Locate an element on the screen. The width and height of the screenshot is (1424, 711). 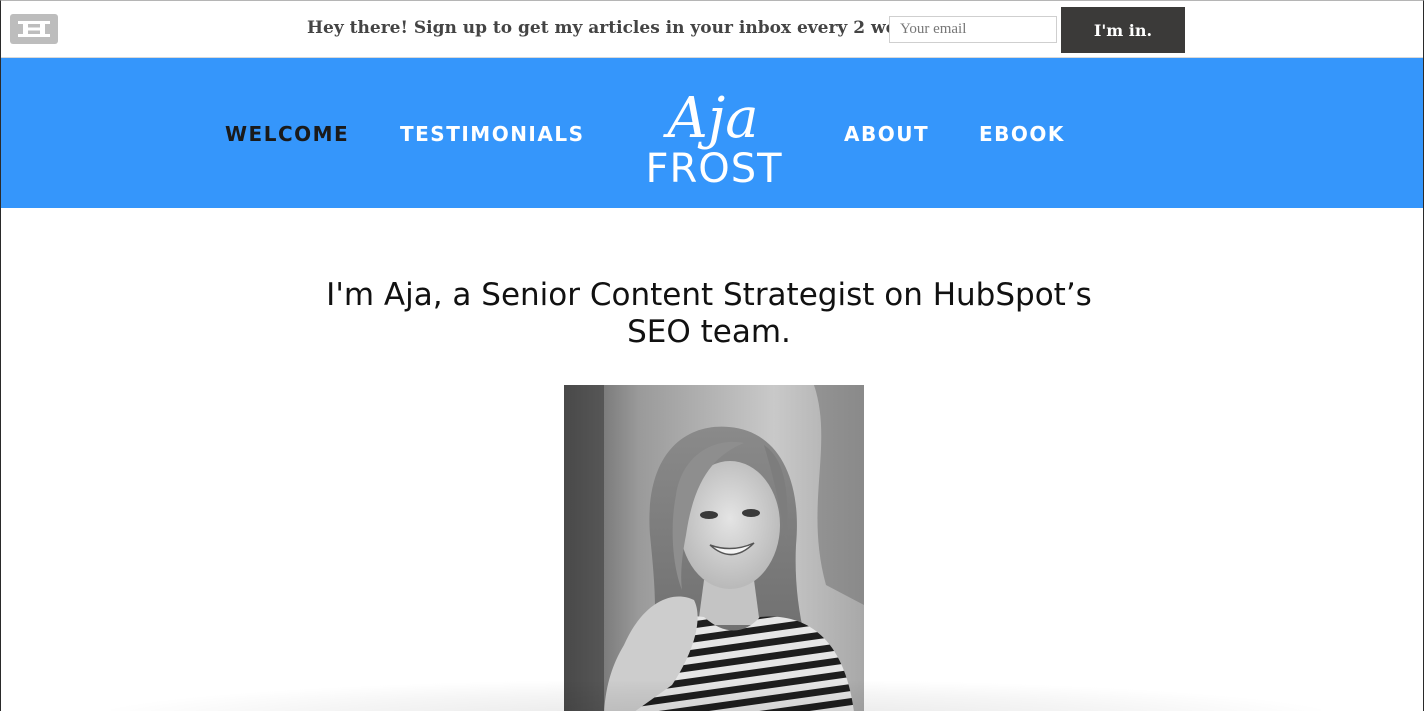
signup-button: I'm in. is located at coordinates (1123, 30).